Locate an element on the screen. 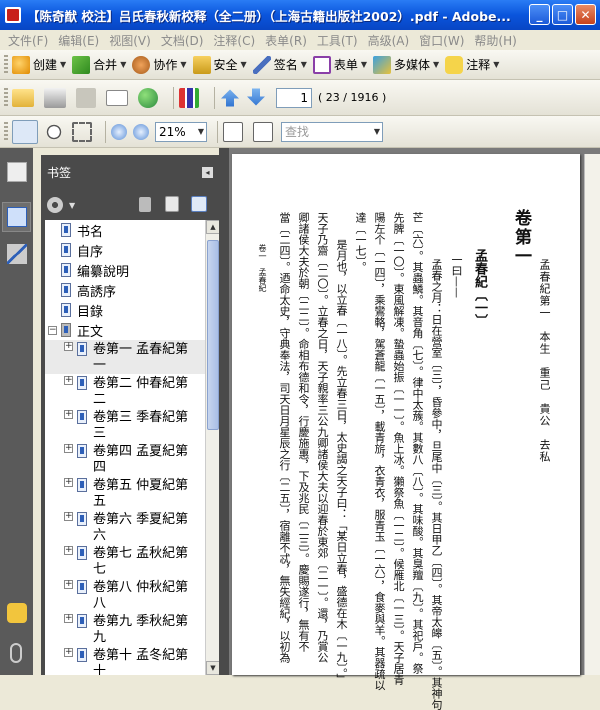 The width and height of the screenshot is (600, 710). bookmark-item: 高誘序 is located at coordinates (125, 290).